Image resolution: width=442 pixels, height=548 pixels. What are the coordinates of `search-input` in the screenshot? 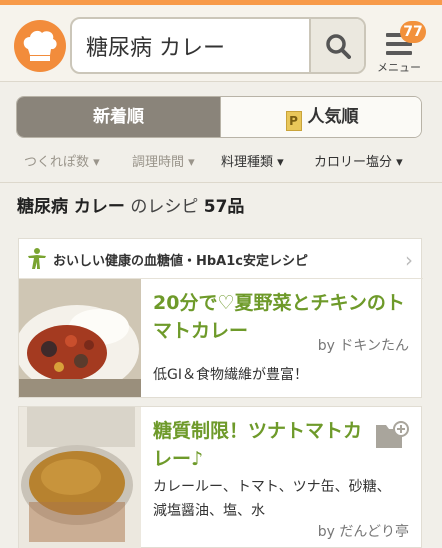 It's located at (192, 45).